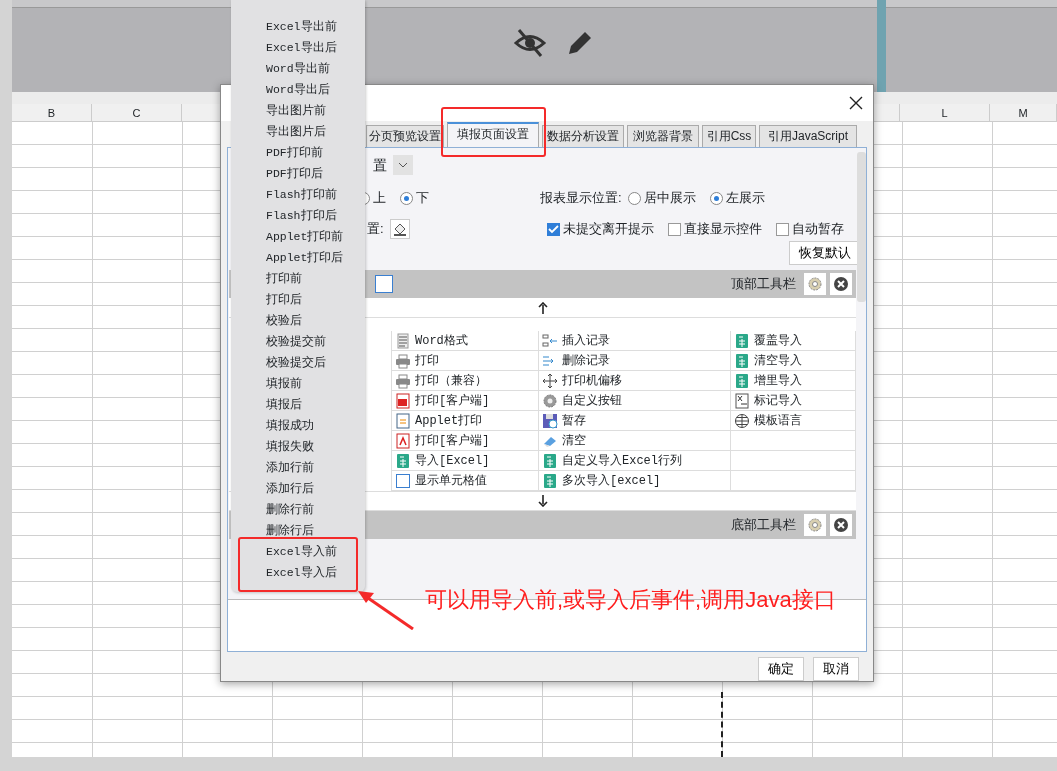 The width and height of the screenshot is (1057, 771). I want to click on menu-item: 填报后, so click(298, 404).